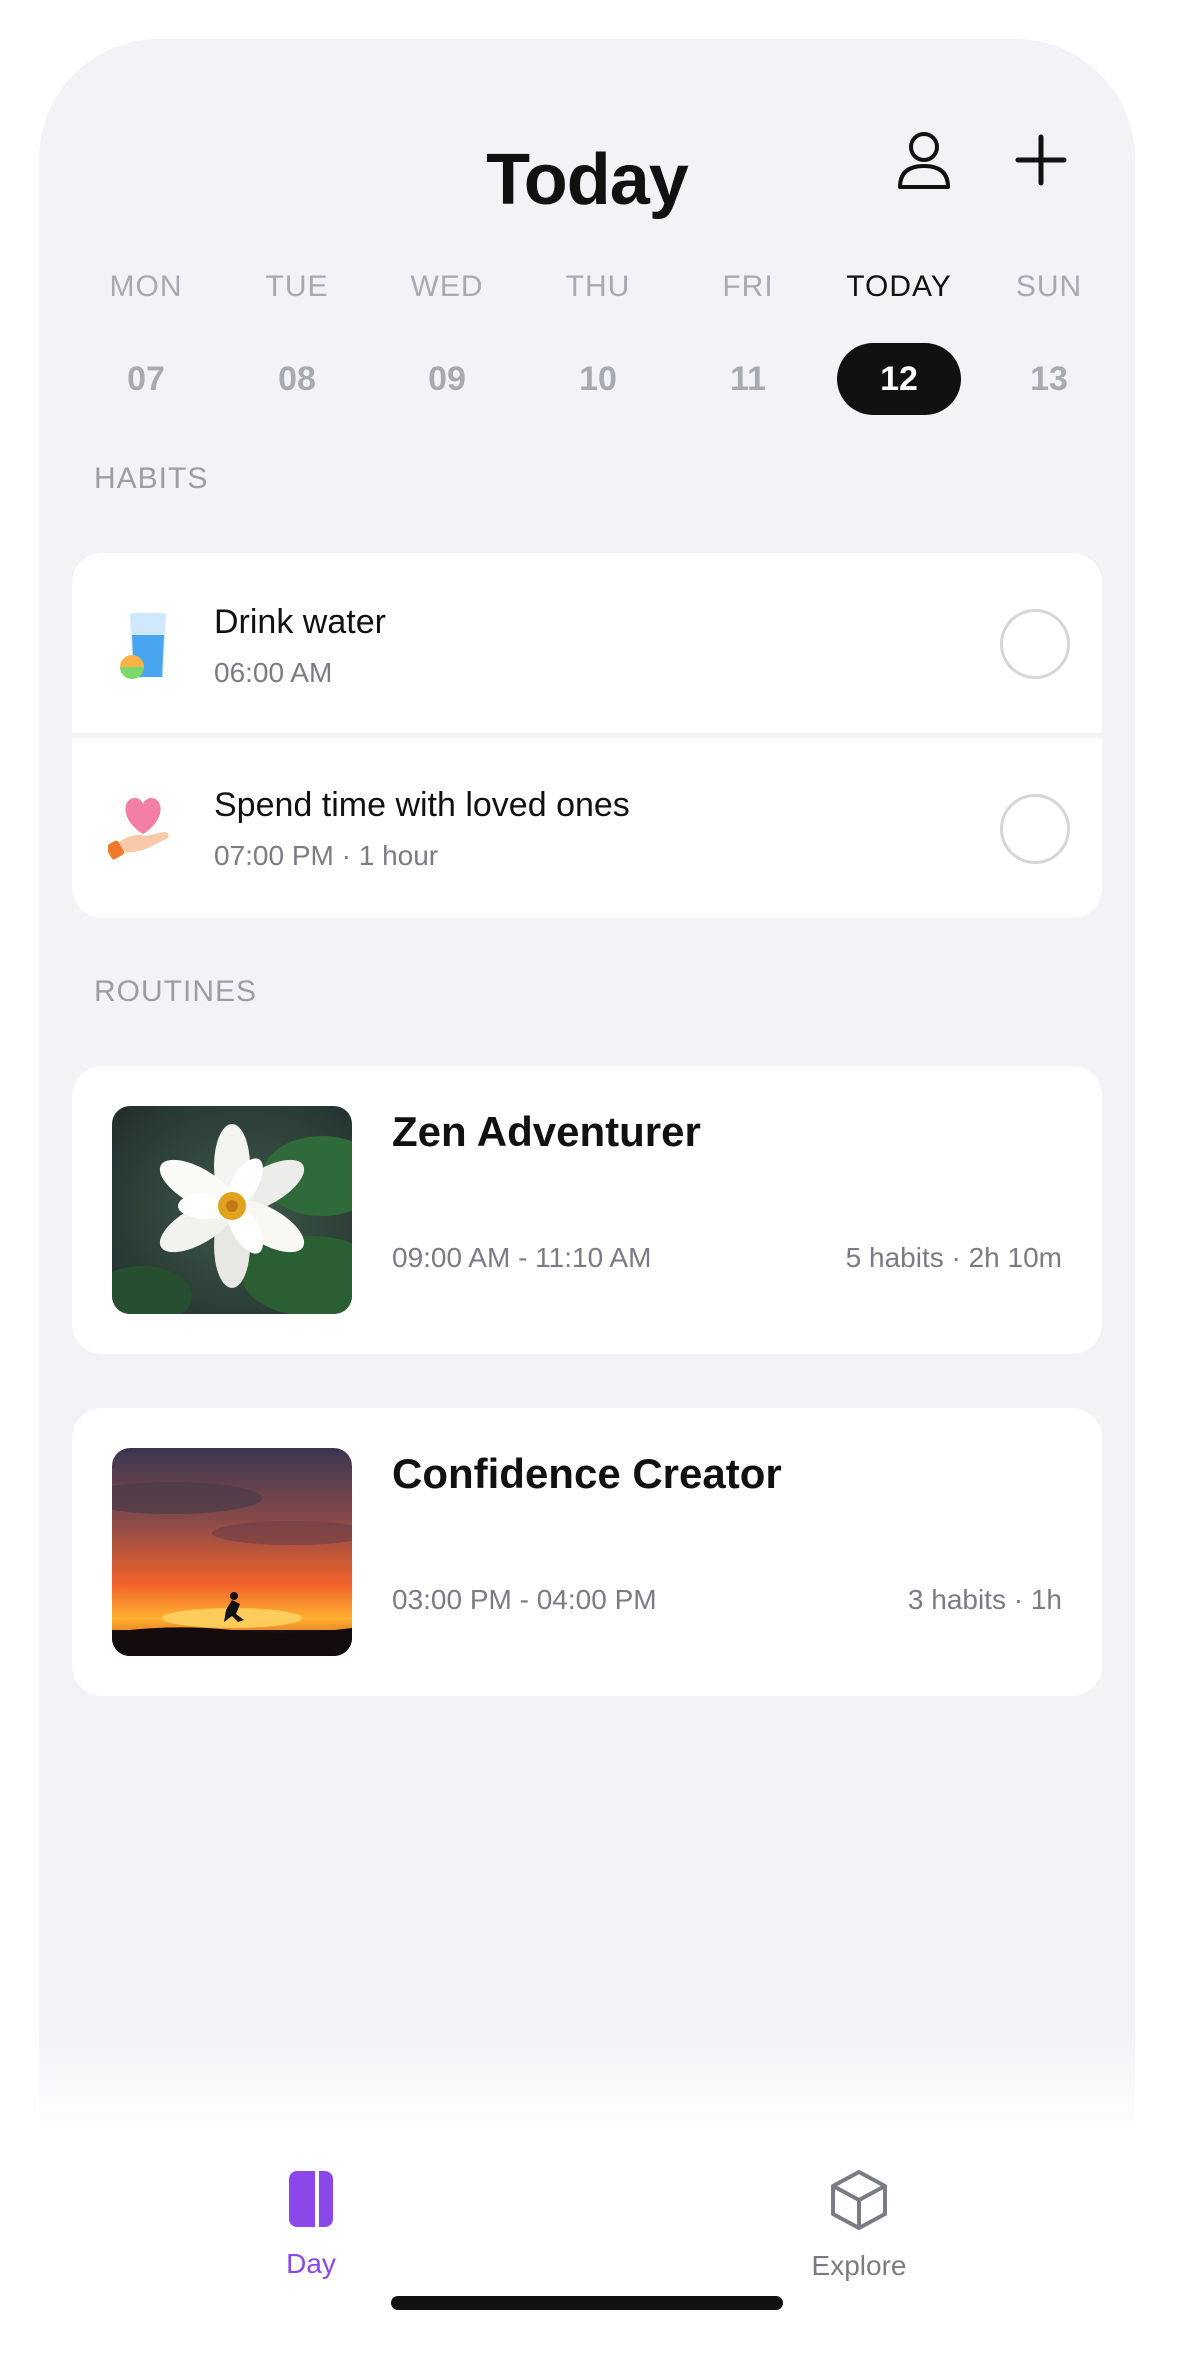 Image resolution: width=1179 pixels, height=2380 pixels. What do you see at coordinates (297, 286) in the screenshot?
I see `day-name: TUE` at bounding box center [297, 286].